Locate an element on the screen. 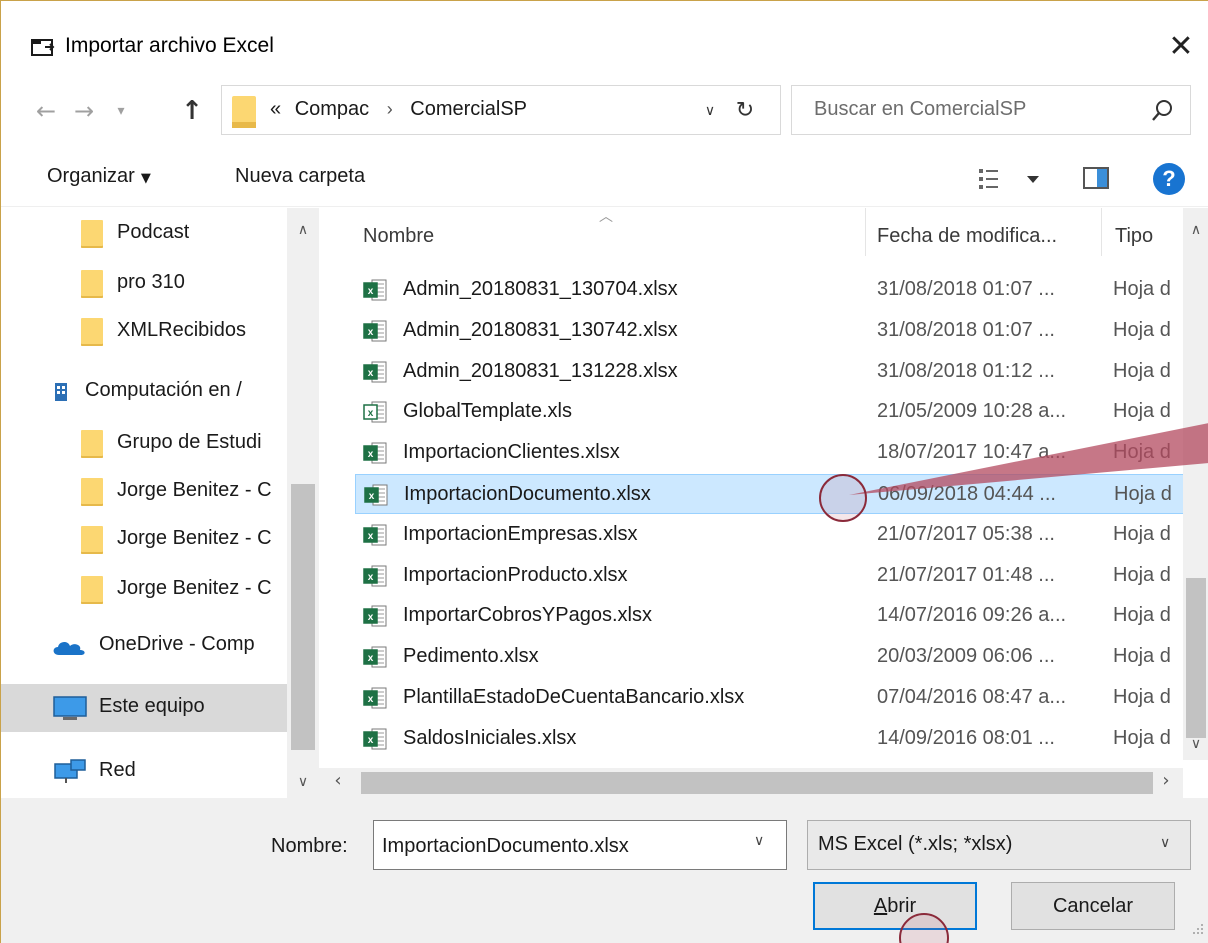  breadcrumb-overflow: « is located at coordinates (275, 109).